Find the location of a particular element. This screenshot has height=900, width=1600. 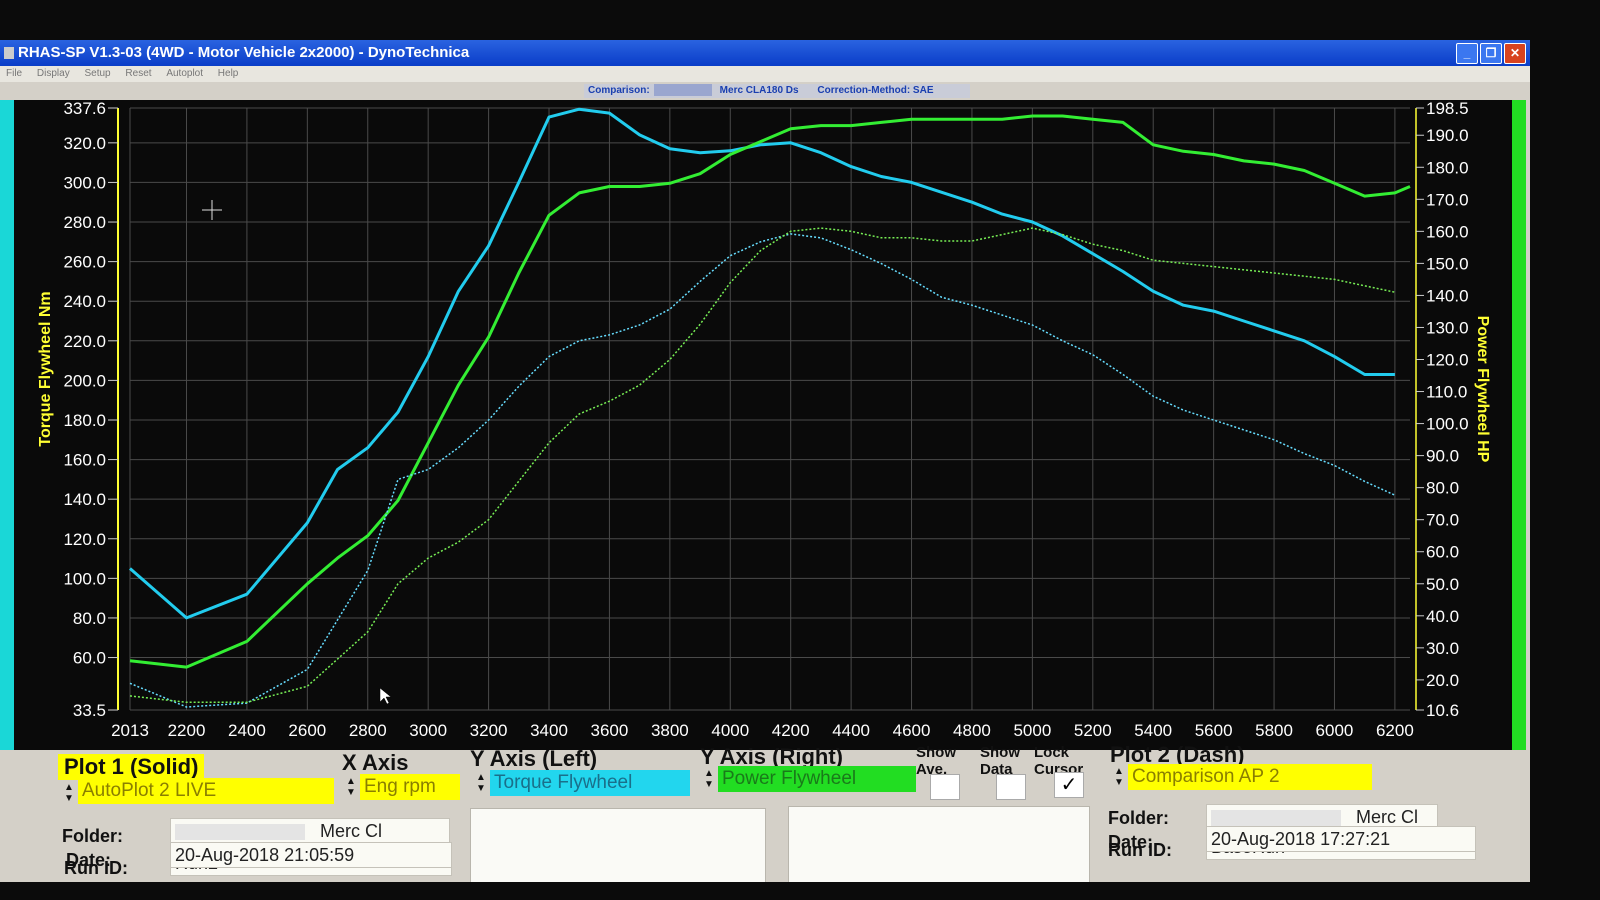

x-tick-label: 4800 is located at coordinates (972, 730).